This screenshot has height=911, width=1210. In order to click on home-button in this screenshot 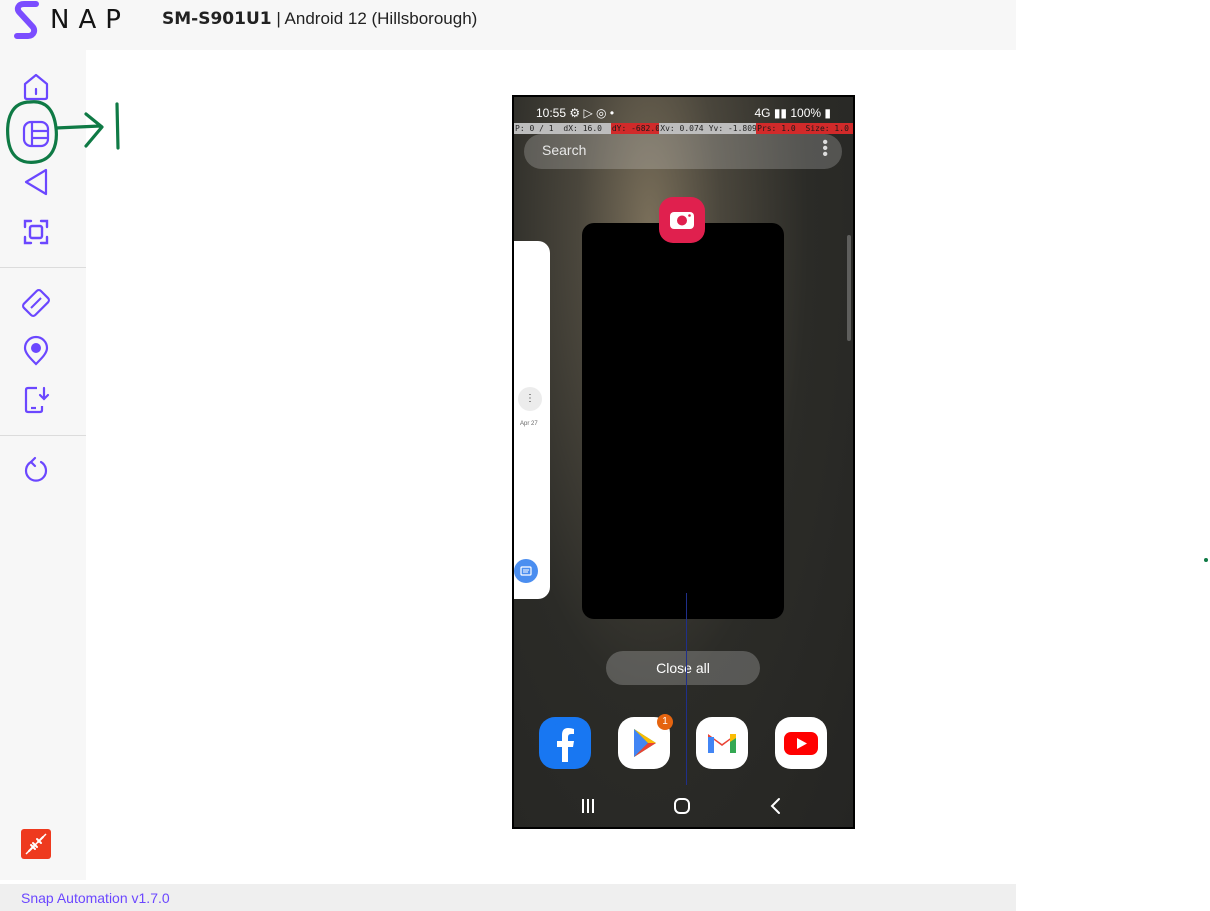, I will do `click(36, 86)`.